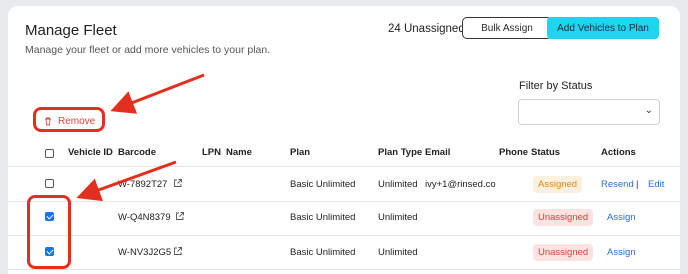 This screenshot has height=274, width=688. Describe the element at coordinates (157, 93) in the screenshot. I see `arrow-to-remove` at that location.